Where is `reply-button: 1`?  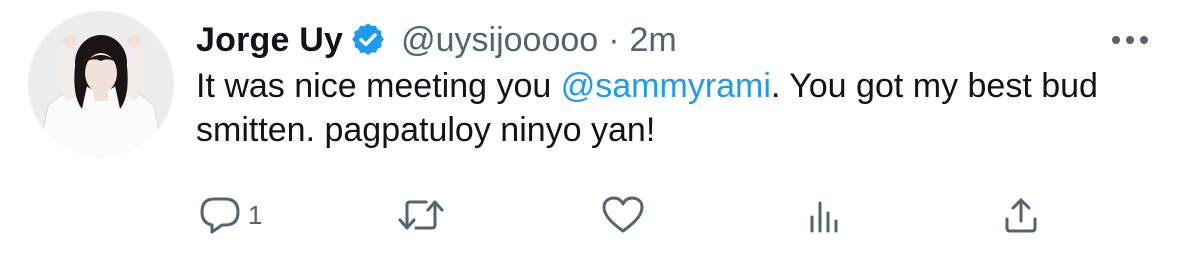
reply-button: 1 is located at coordinates (230, 215).